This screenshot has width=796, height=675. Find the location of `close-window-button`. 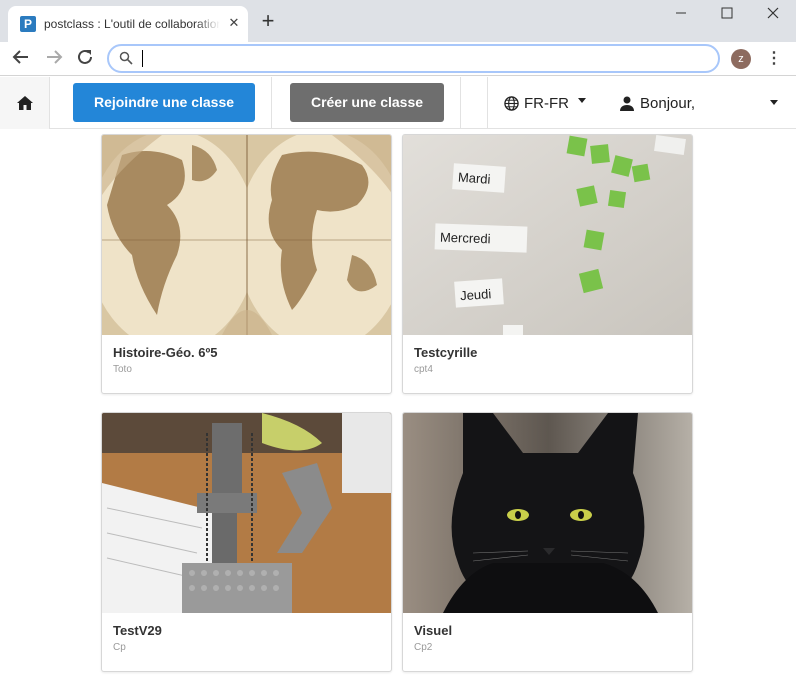

close-window-button is located at coordinates (773, 15).